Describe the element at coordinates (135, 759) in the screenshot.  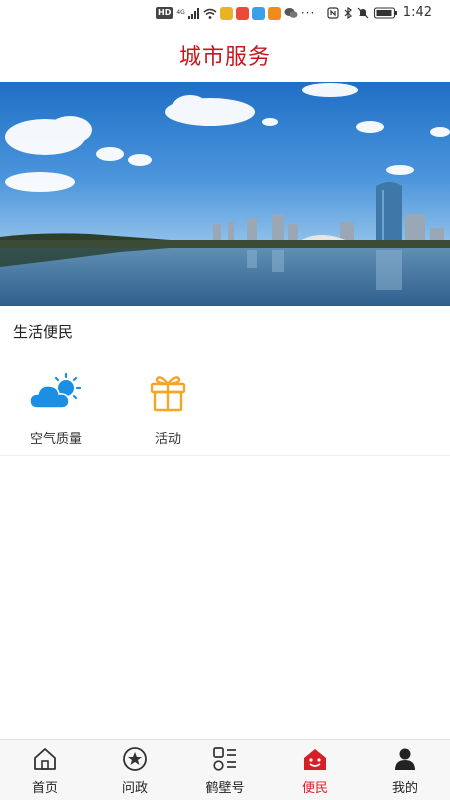
I see `star-circle-icon` at that location.